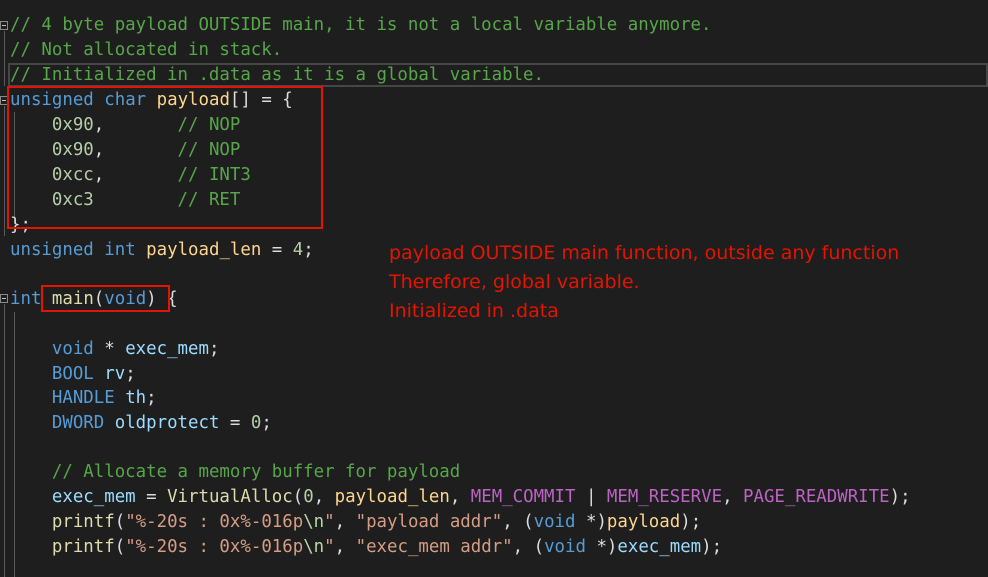 The width and height of the screenshot is (988, 577). What do you see at coordinates (429, 522) in the screenshot?
I see `string-literal: "payload addr"` at bounding box center [429, 522].